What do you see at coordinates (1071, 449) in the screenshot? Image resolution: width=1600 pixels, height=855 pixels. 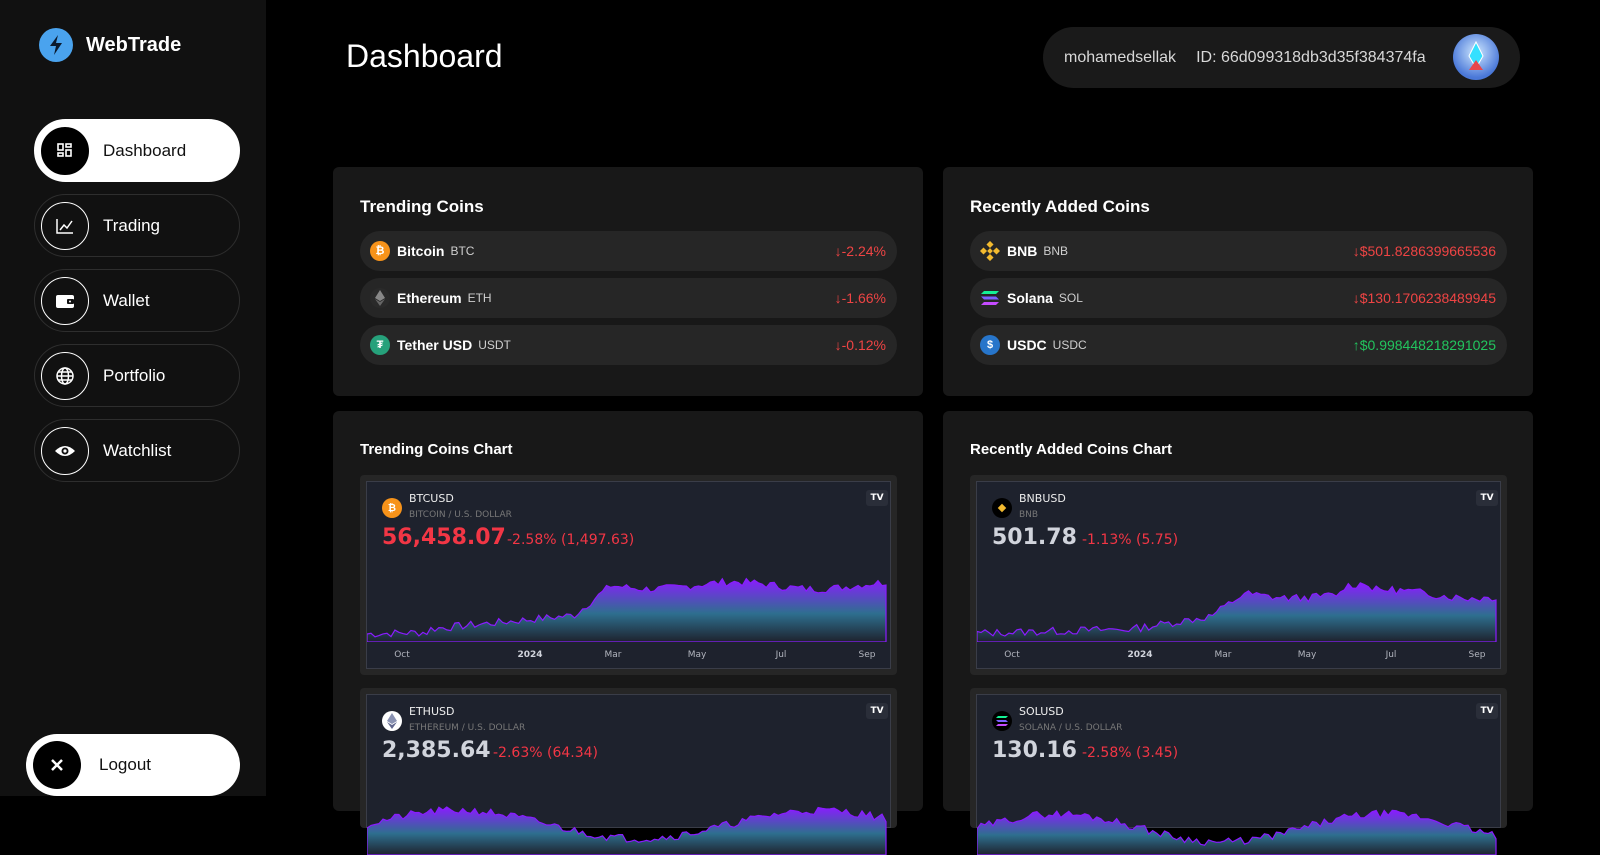 I see `panel-title: Recently Added Coins Chart` at bounding box center [1071, 449].